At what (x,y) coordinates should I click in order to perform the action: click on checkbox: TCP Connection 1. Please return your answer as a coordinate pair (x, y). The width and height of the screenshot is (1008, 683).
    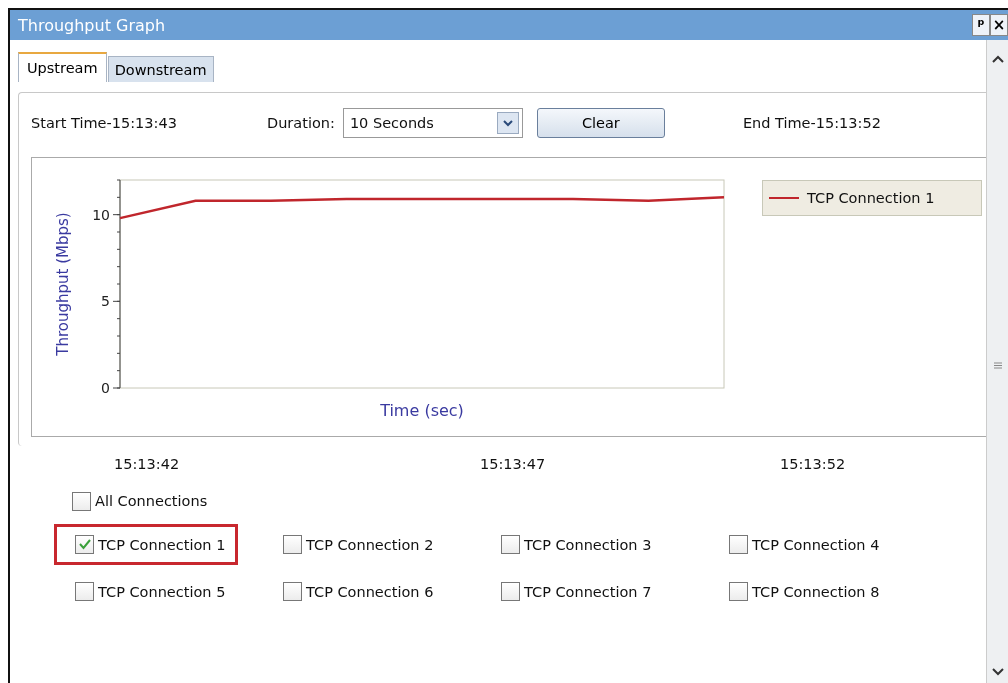
    Looking at the image, I should click on (146, 544).